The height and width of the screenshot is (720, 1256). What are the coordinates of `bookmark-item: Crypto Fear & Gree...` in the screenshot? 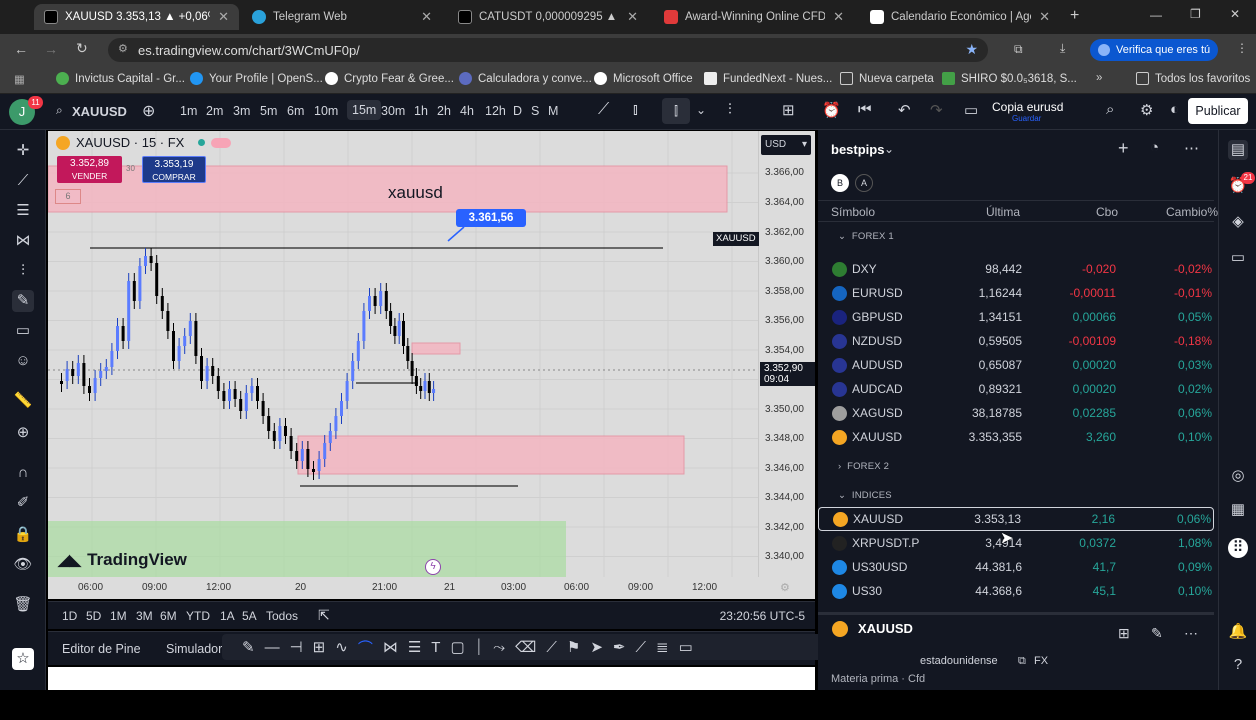 It's located at (389, 78).